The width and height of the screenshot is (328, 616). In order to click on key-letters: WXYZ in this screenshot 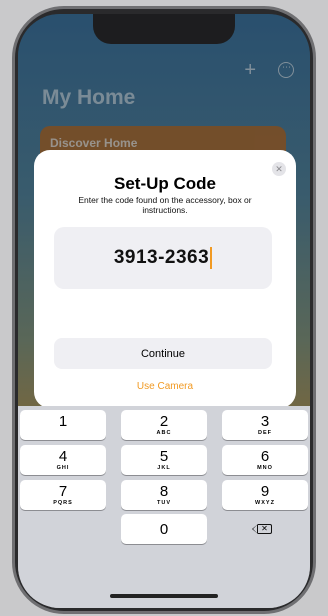, I will do `click(265, 503)`.